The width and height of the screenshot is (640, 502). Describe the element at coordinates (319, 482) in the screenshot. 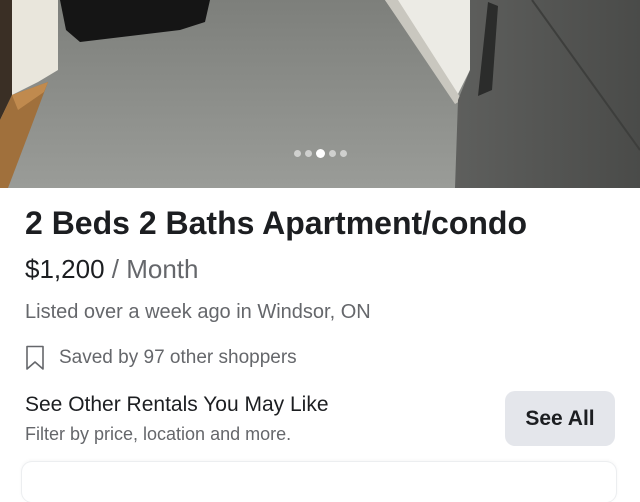

I see `next-section-card` at that location.